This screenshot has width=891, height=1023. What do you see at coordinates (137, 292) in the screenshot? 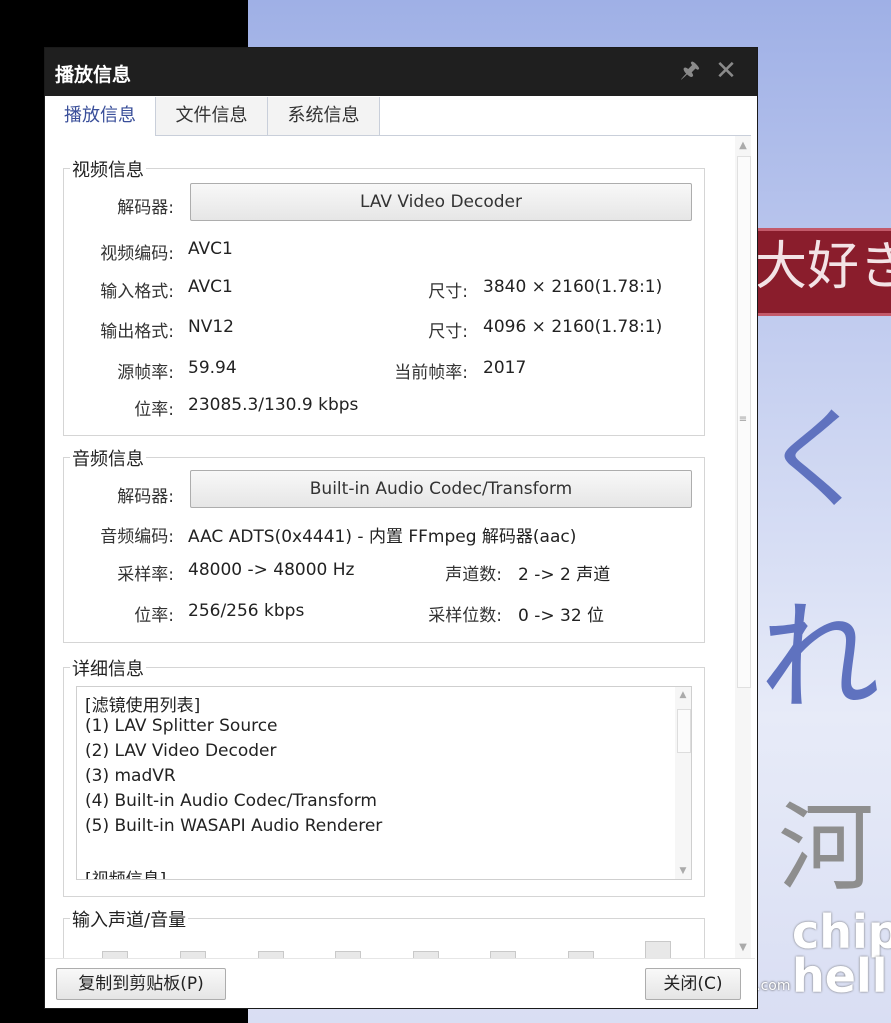
I see `input-format-label: 输入格式:` at bounding box center [137, 292].